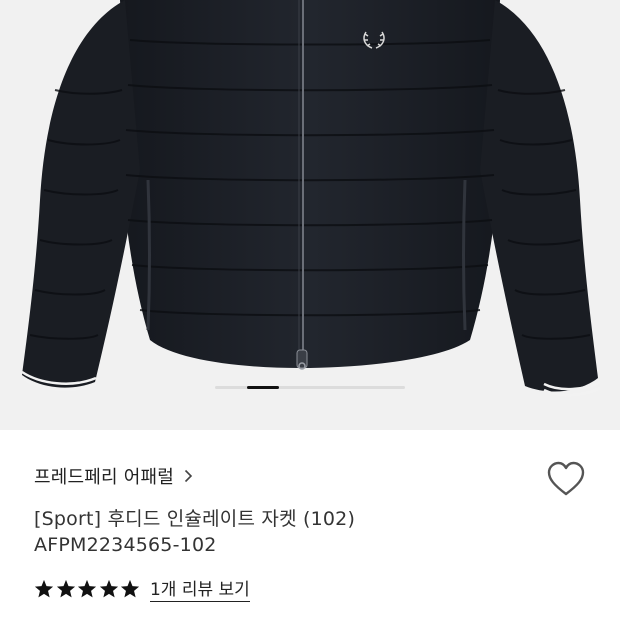 Image resolution: width=620 pixels, height=620 pixels. I want to click on product-title: [Sport] 후디드 인슐레이트 자켓 (102), so click(195, 519).